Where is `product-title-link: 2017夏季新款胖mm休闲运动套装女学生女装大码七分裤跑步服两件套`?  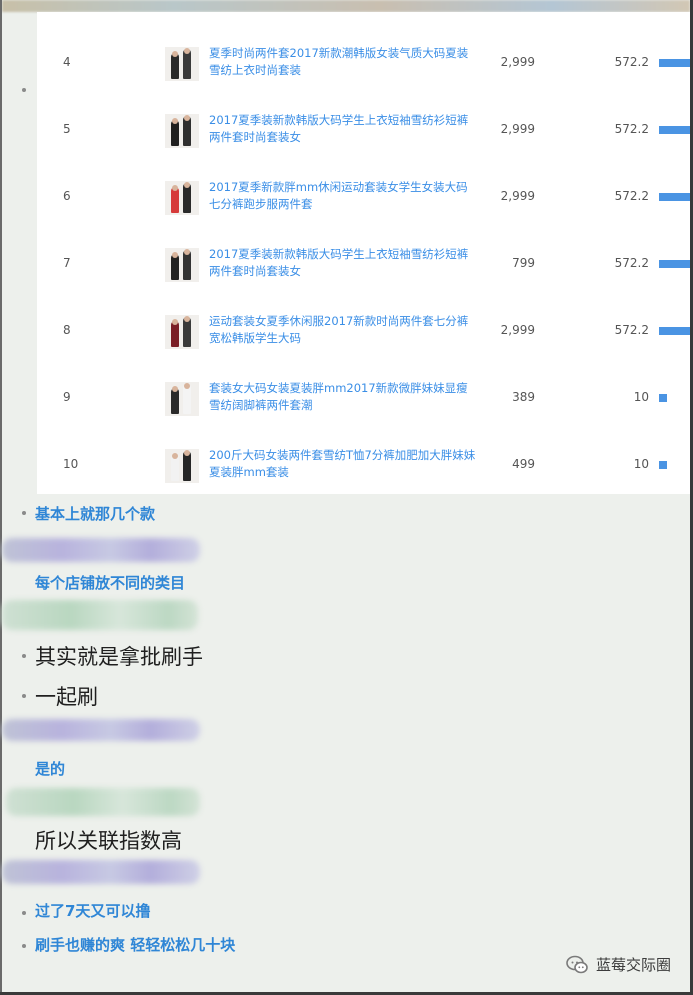
product-title-link: 2017夏季新款胖mm休闲运动套装女学生女装大码七分裤跑步服两件套 is located at coordinates (344, 196).